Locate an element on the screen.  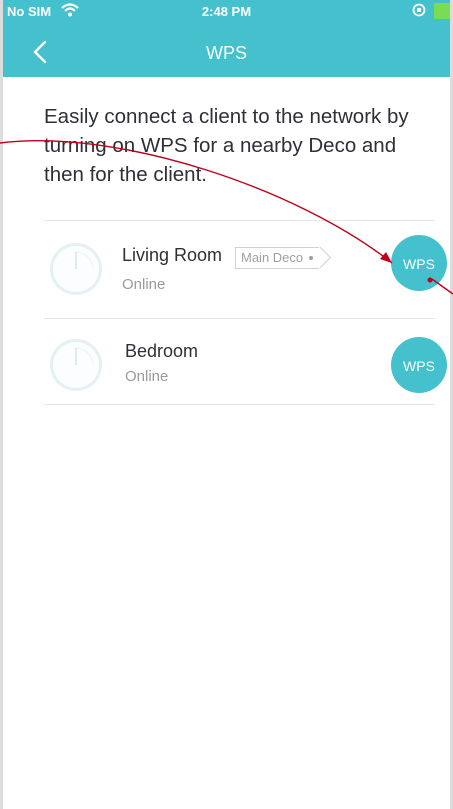
page-title: WPS is located at coordinates (226, 53).